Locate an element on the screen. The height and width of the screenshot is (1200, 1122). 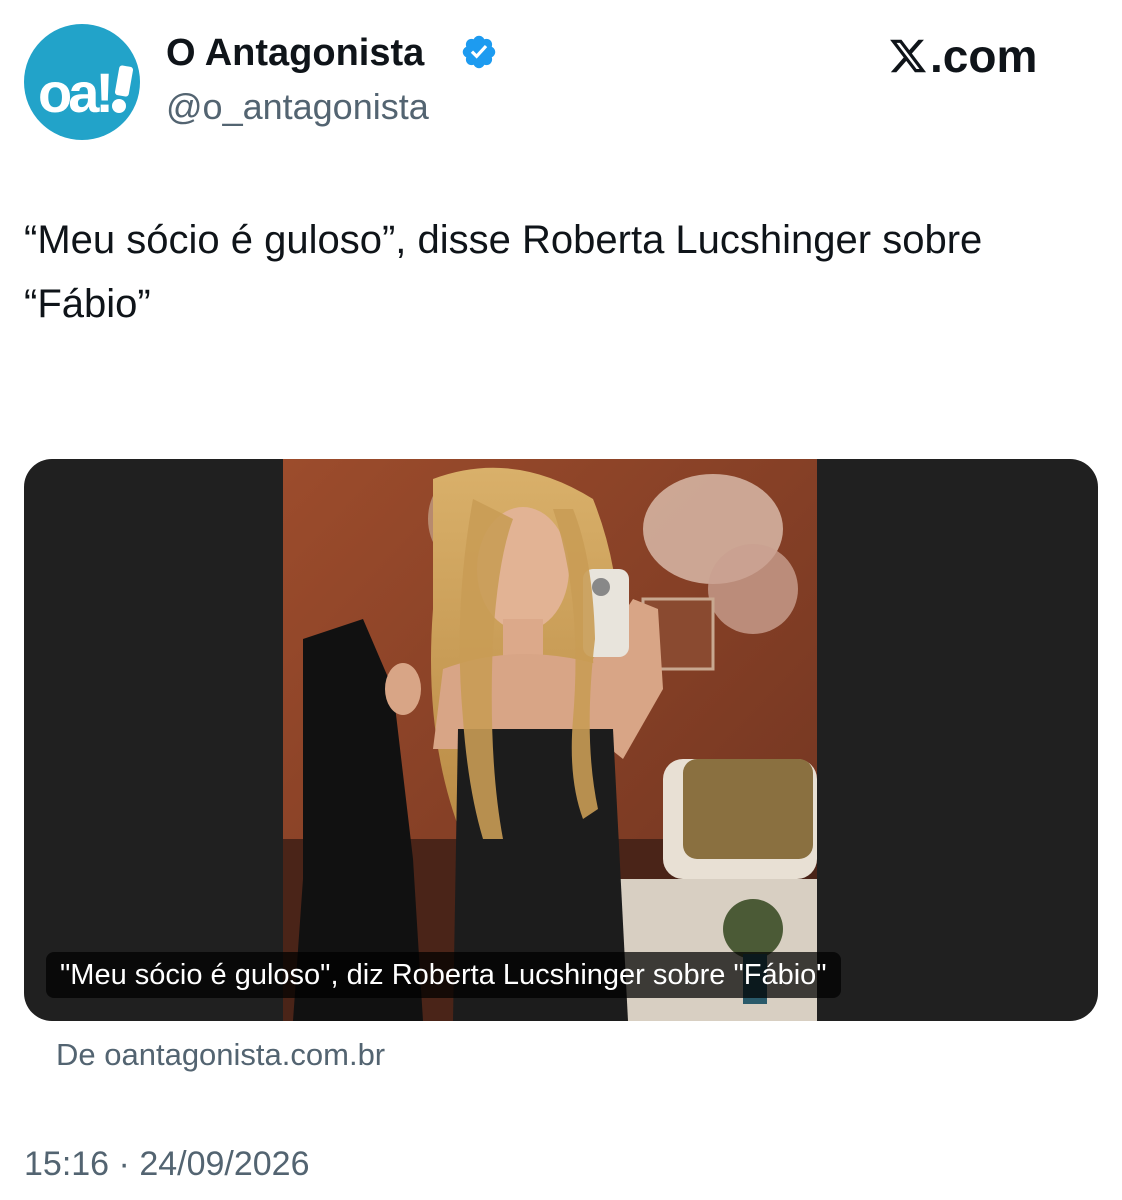
x-logo-icon is located at coordinates (908, 56).